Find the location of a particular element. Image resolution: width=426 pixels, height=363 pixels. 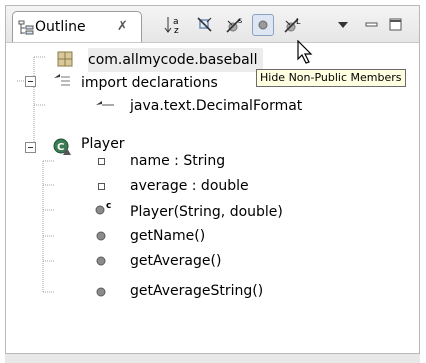

svg-text: C is located at coordinates (60, 147).